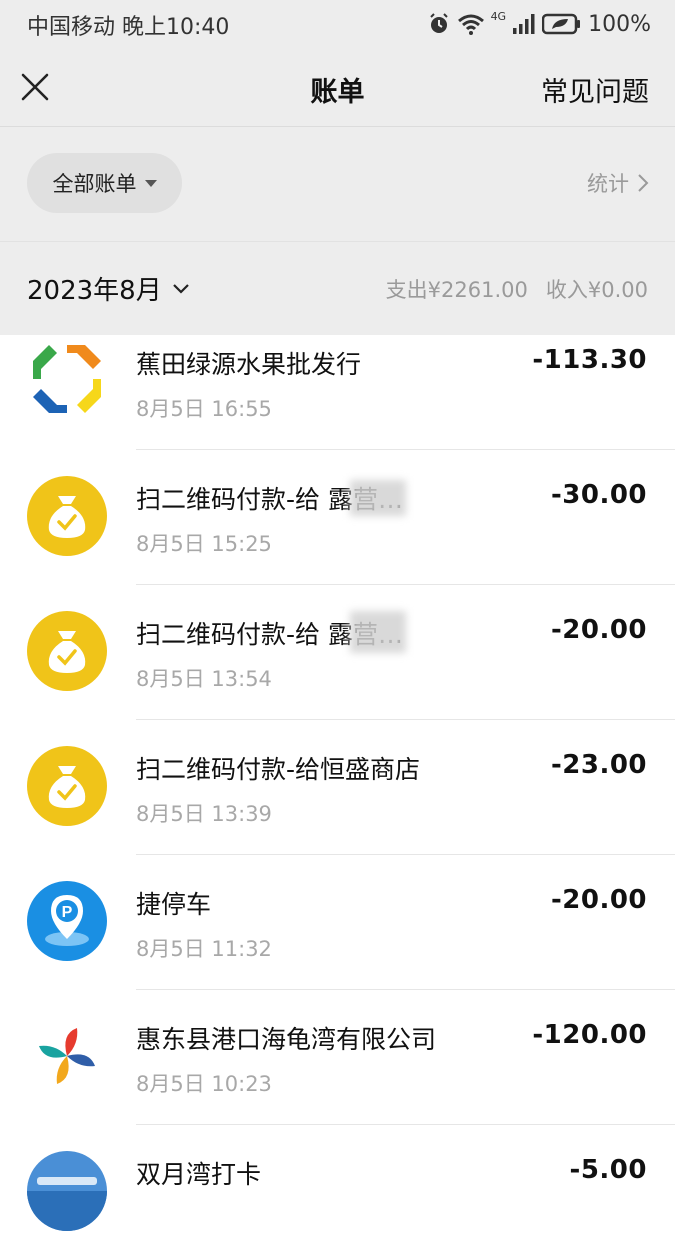  What do you see at coordinates (199, 1174) in the screenshot?
I see `merchant-name: 双月湾打卡` at bounding box center [199, 1174].